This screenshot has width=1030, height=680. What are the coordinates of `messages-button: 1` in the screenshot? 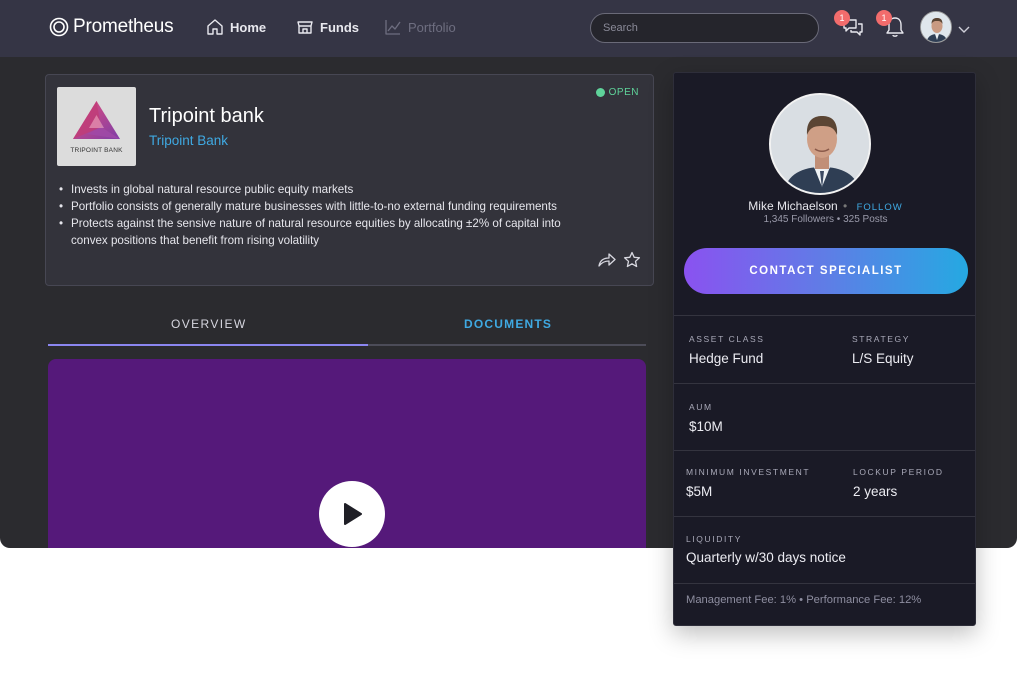 It's located at (850, 25).